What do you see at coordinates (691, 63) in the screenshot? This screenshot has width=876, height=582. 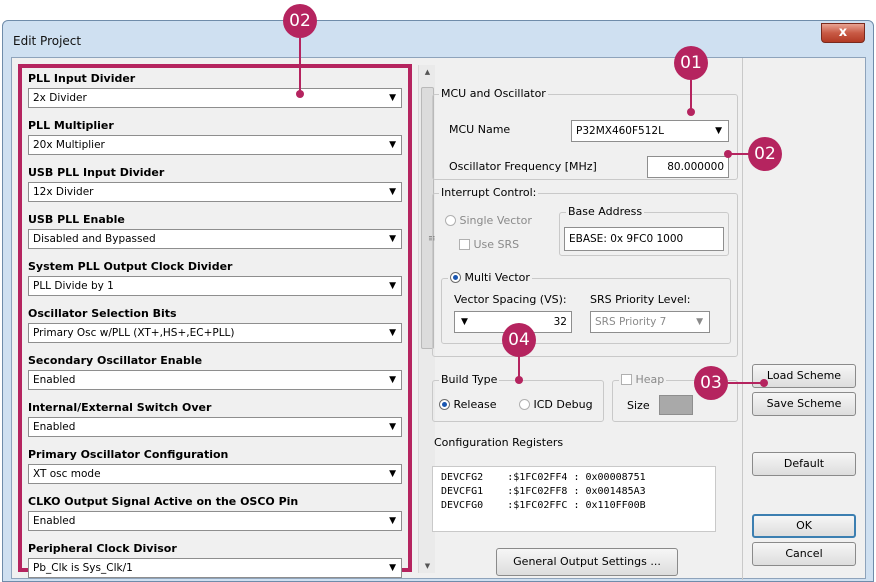 I see `callout-badge-01: 01` at bounding box center [691, 63].